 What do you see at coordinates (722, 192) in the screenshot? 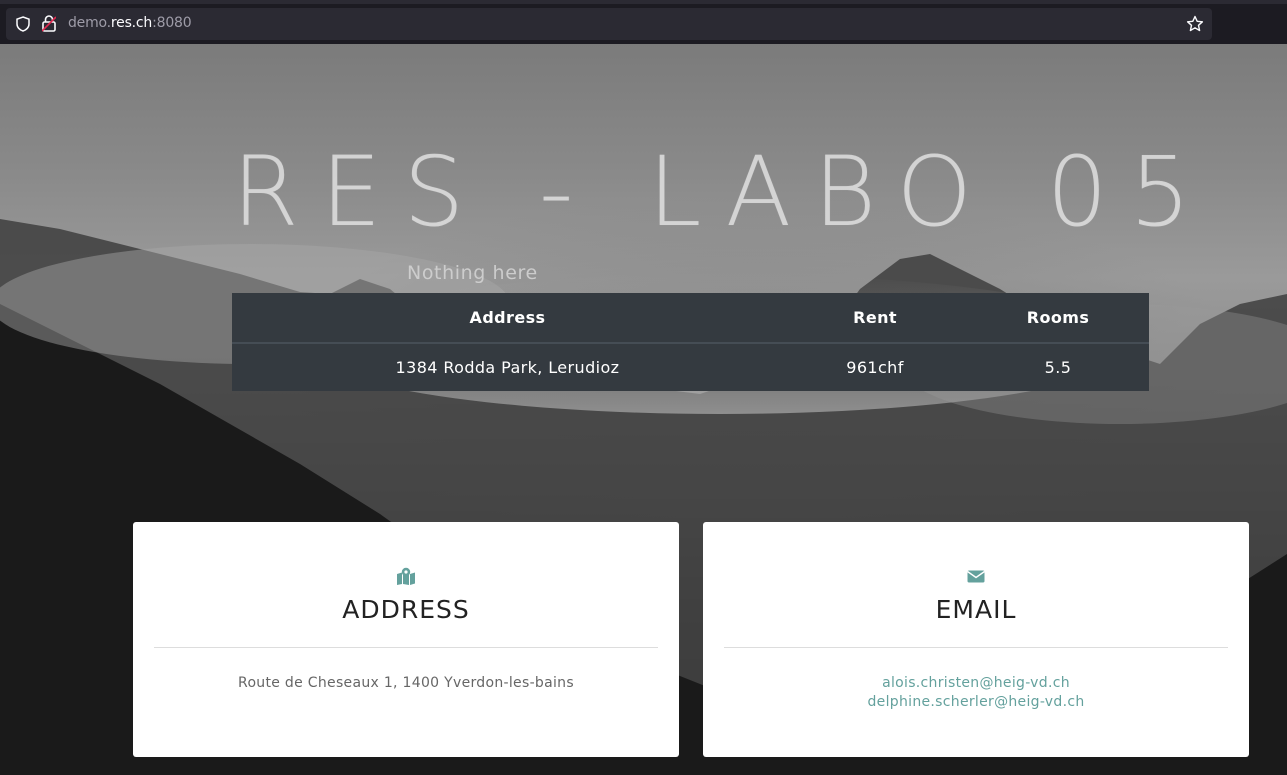
I see `hero-title: RES - LABO 05` at bounding box center [722, 192].